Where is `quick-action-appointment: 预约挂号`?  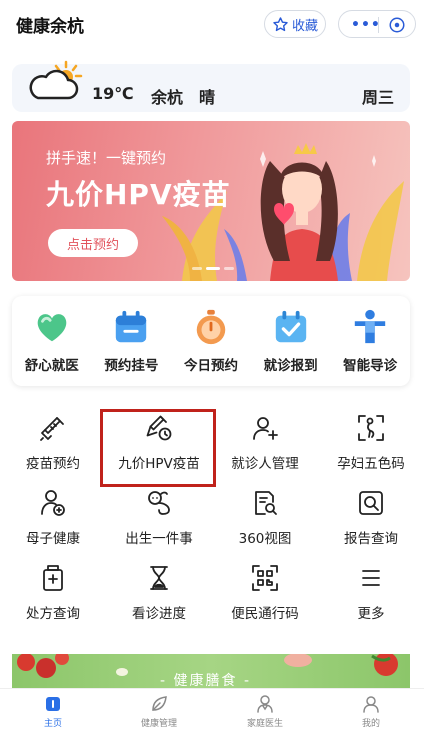
quick-action-appointment: 预约挂号 is located at coordinates (132, 341).